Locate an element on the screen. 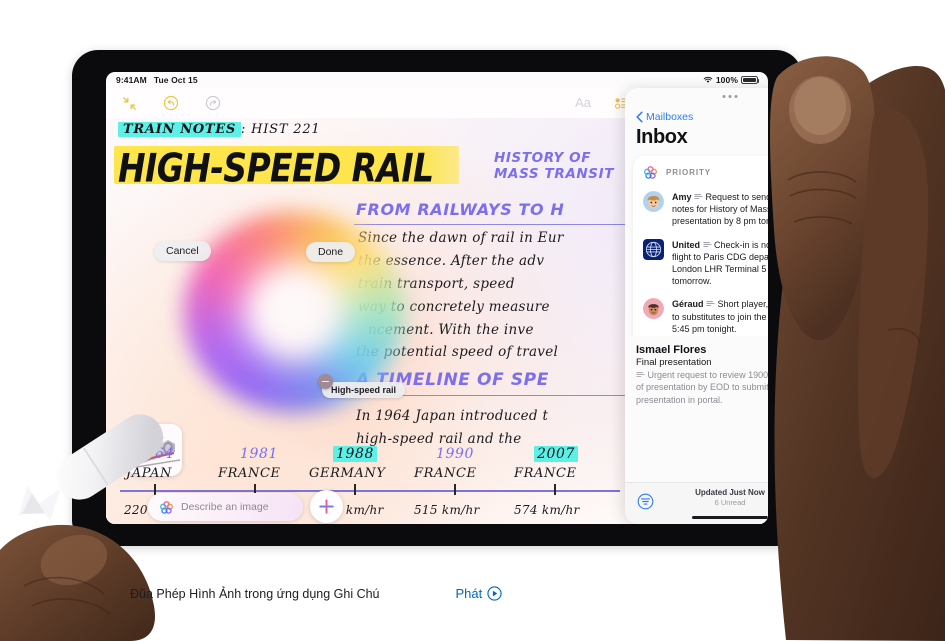  priority-label: PRIORITY is located at coordinates (688, 172).